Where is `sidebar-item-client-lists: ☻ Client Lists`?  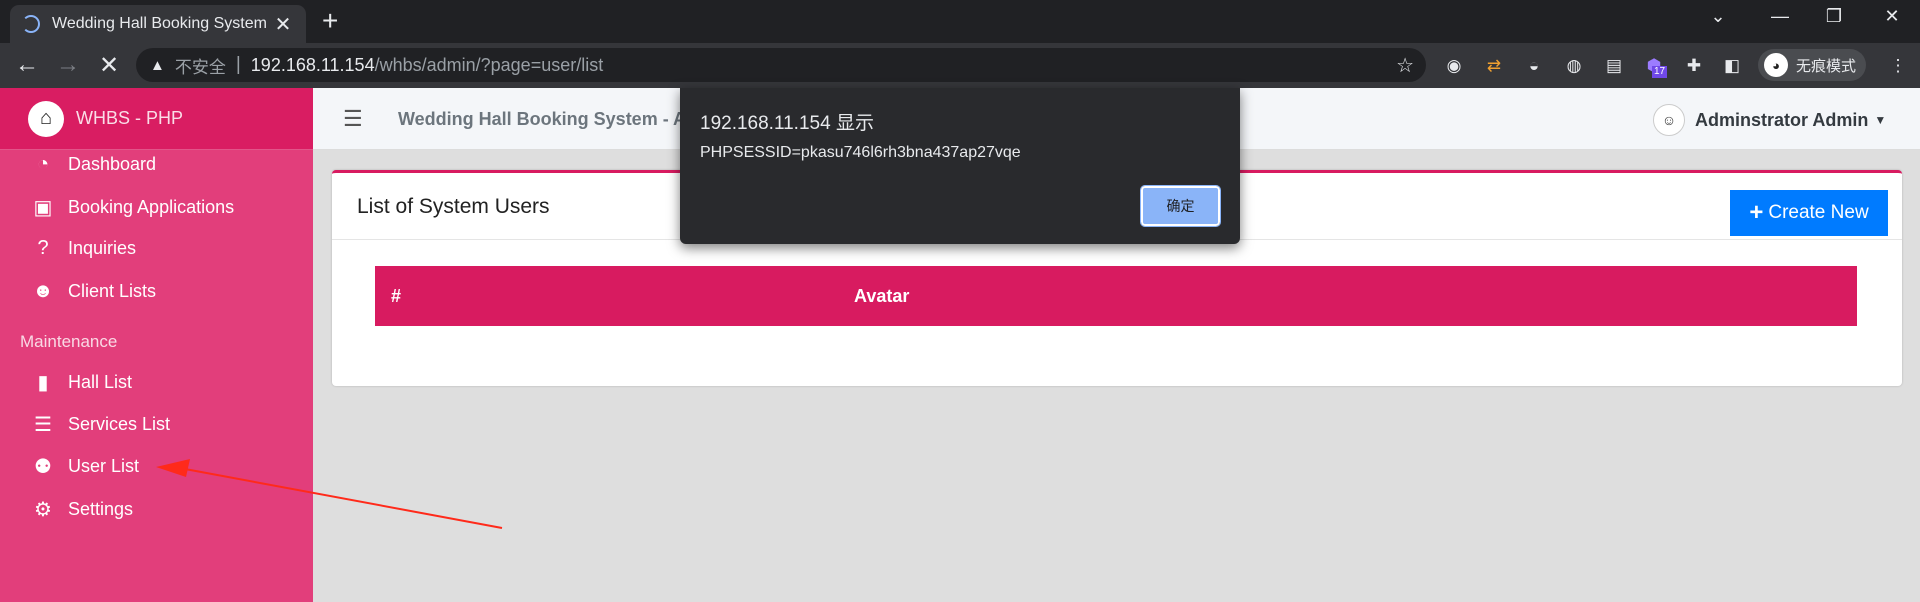 sidebar-item-client-lists: ☻ Client Lists is located at coordinates (93, 291).